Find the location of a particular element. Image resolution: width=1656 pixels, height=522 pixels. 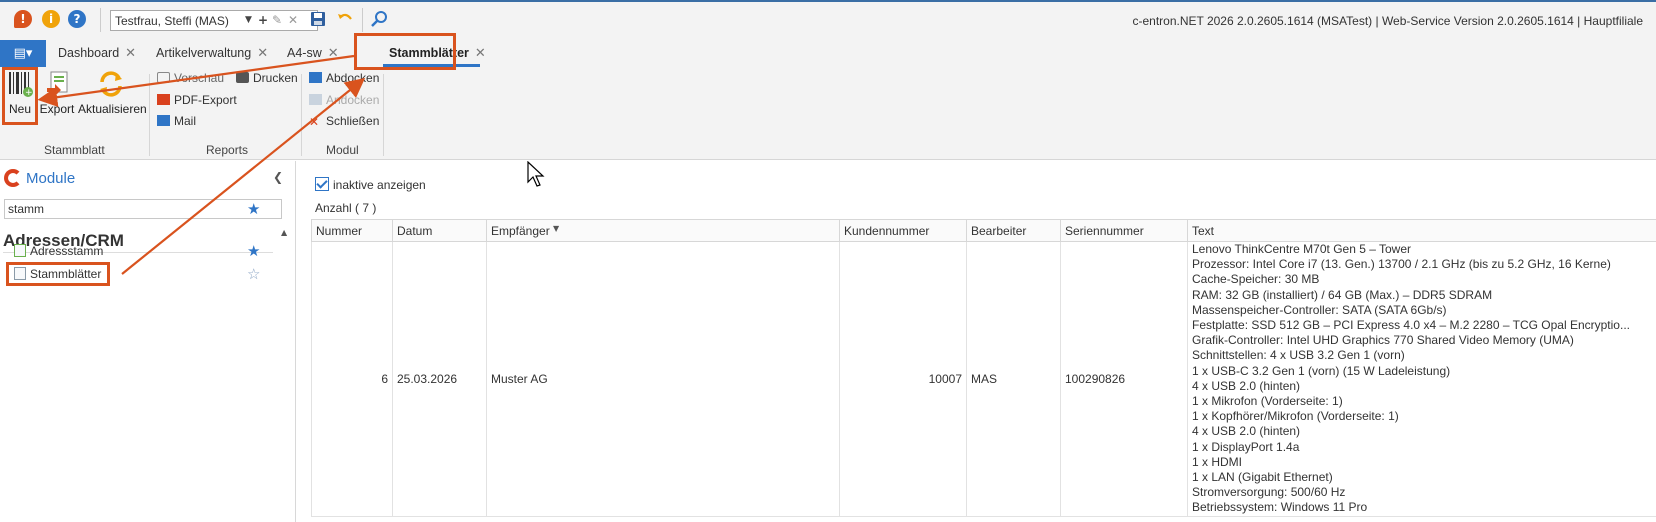

annotation-arrows is located at coordinates (201, 164).